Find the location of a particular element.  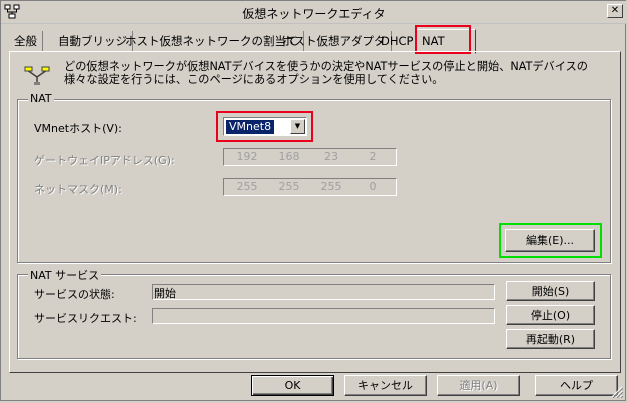

apply-button: 適用(A) is located at coordinates (478, 385).